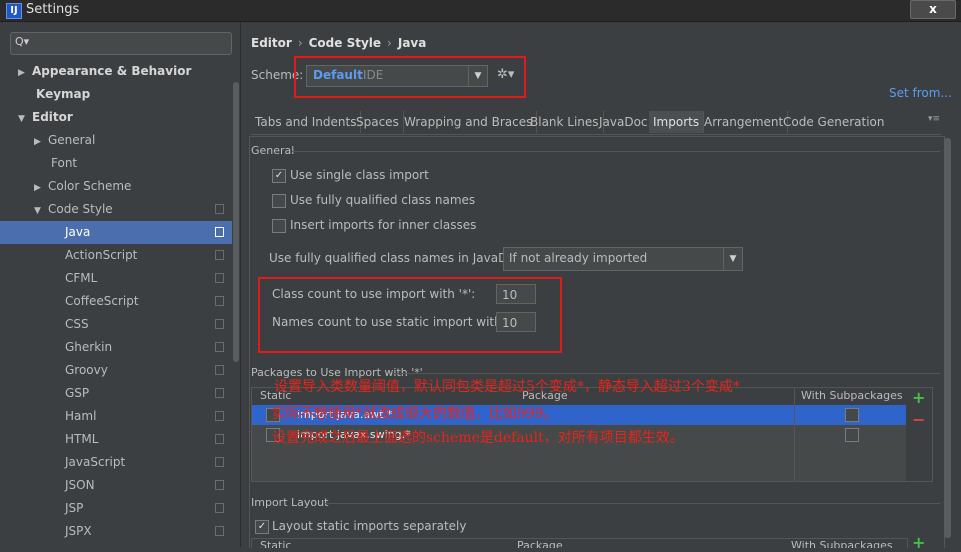 Image resolution: width=961 pixels, height=552 pixels. What do you see at coordinates (82, 439) in the screenshot?
I see `tree-item-label: HTML` at bounding box center [82, 439].